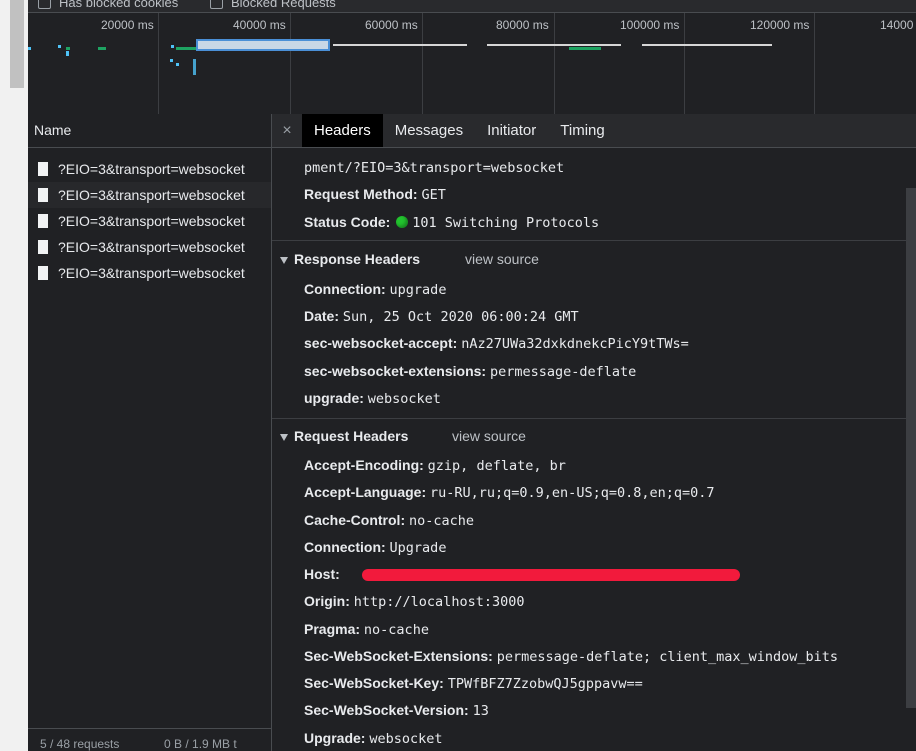 The image size is (916, 751). Describe the element at coordinates (372, 398) in the screenshot. I see `response-header-row: upgrade: websocket` at that location.